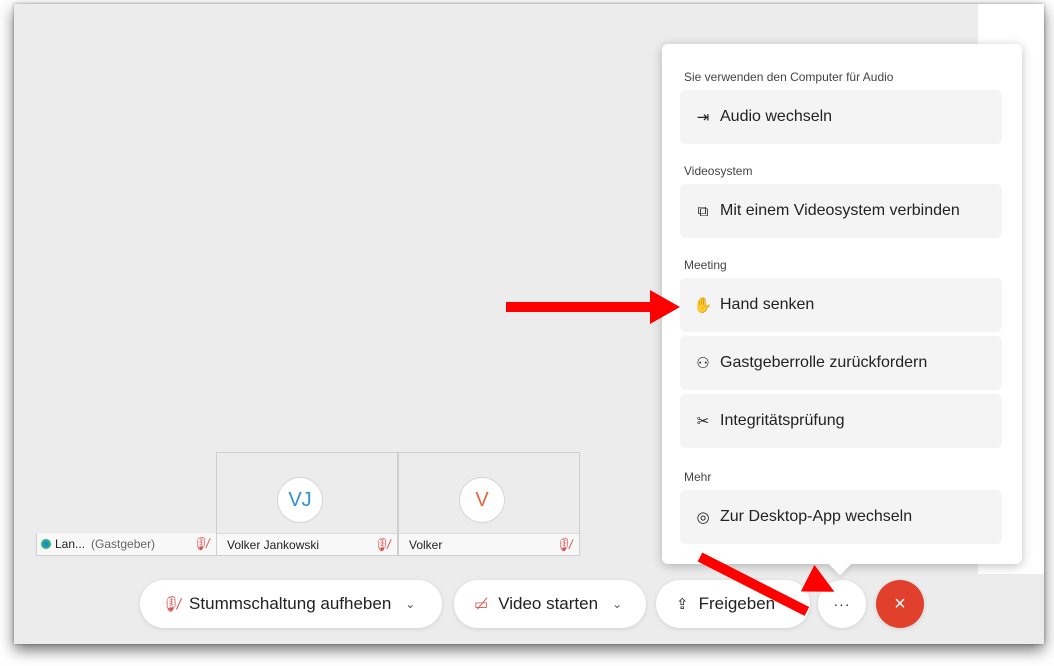 Image resolution: width=1054 pixels, height=666 pixels. I want to click on section-label-more: Mehr, so click(698, 477).